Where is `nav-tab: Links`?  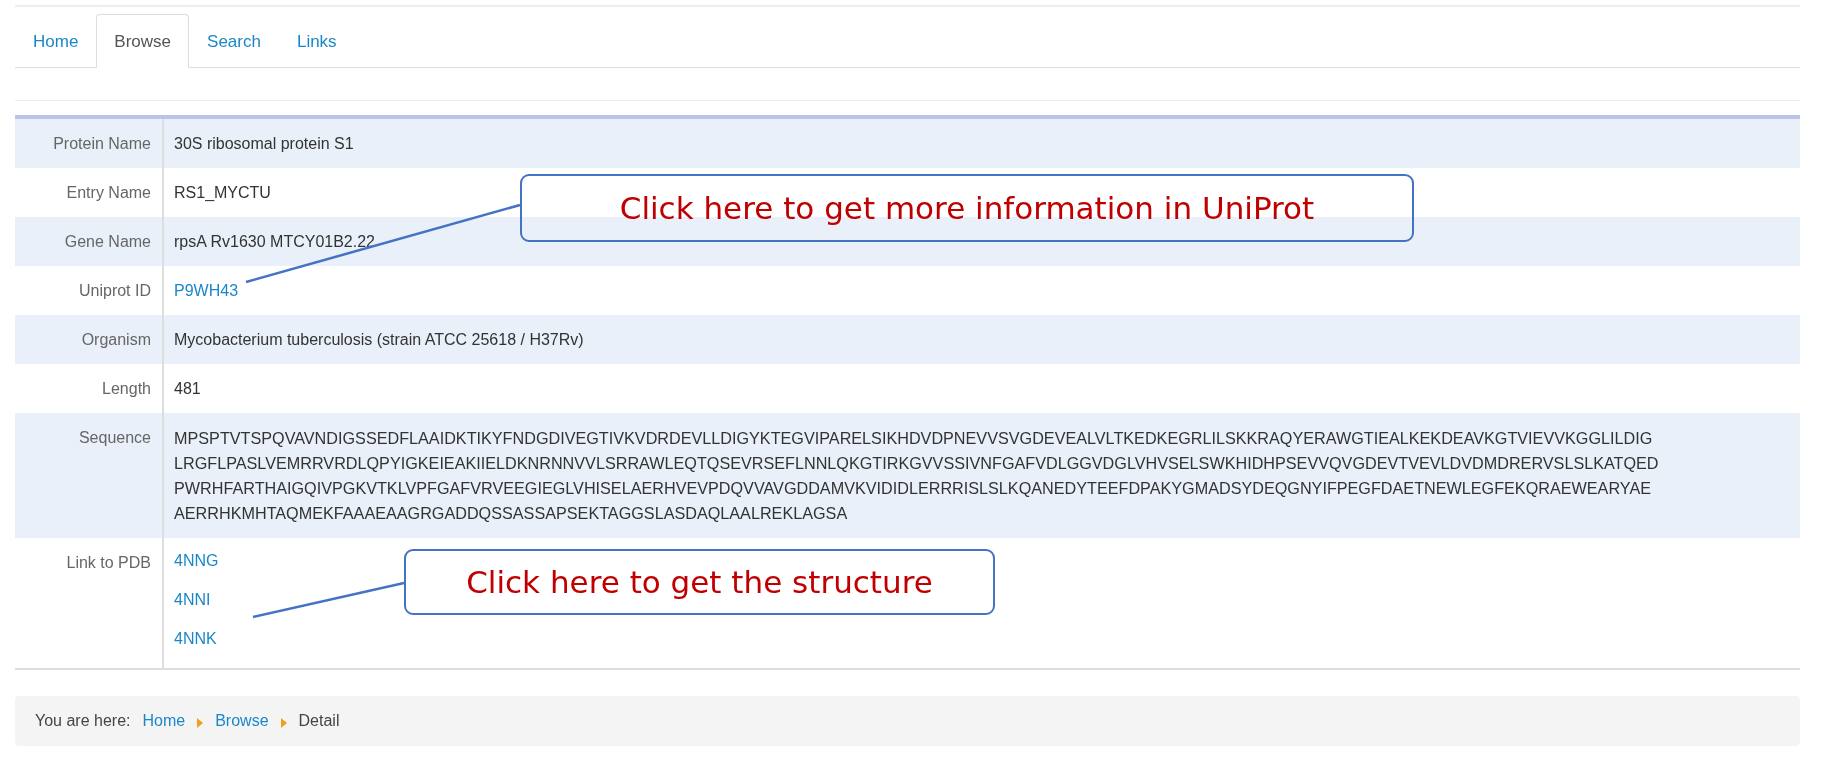
nav-tab: Links is located at coordinates (316, 41).